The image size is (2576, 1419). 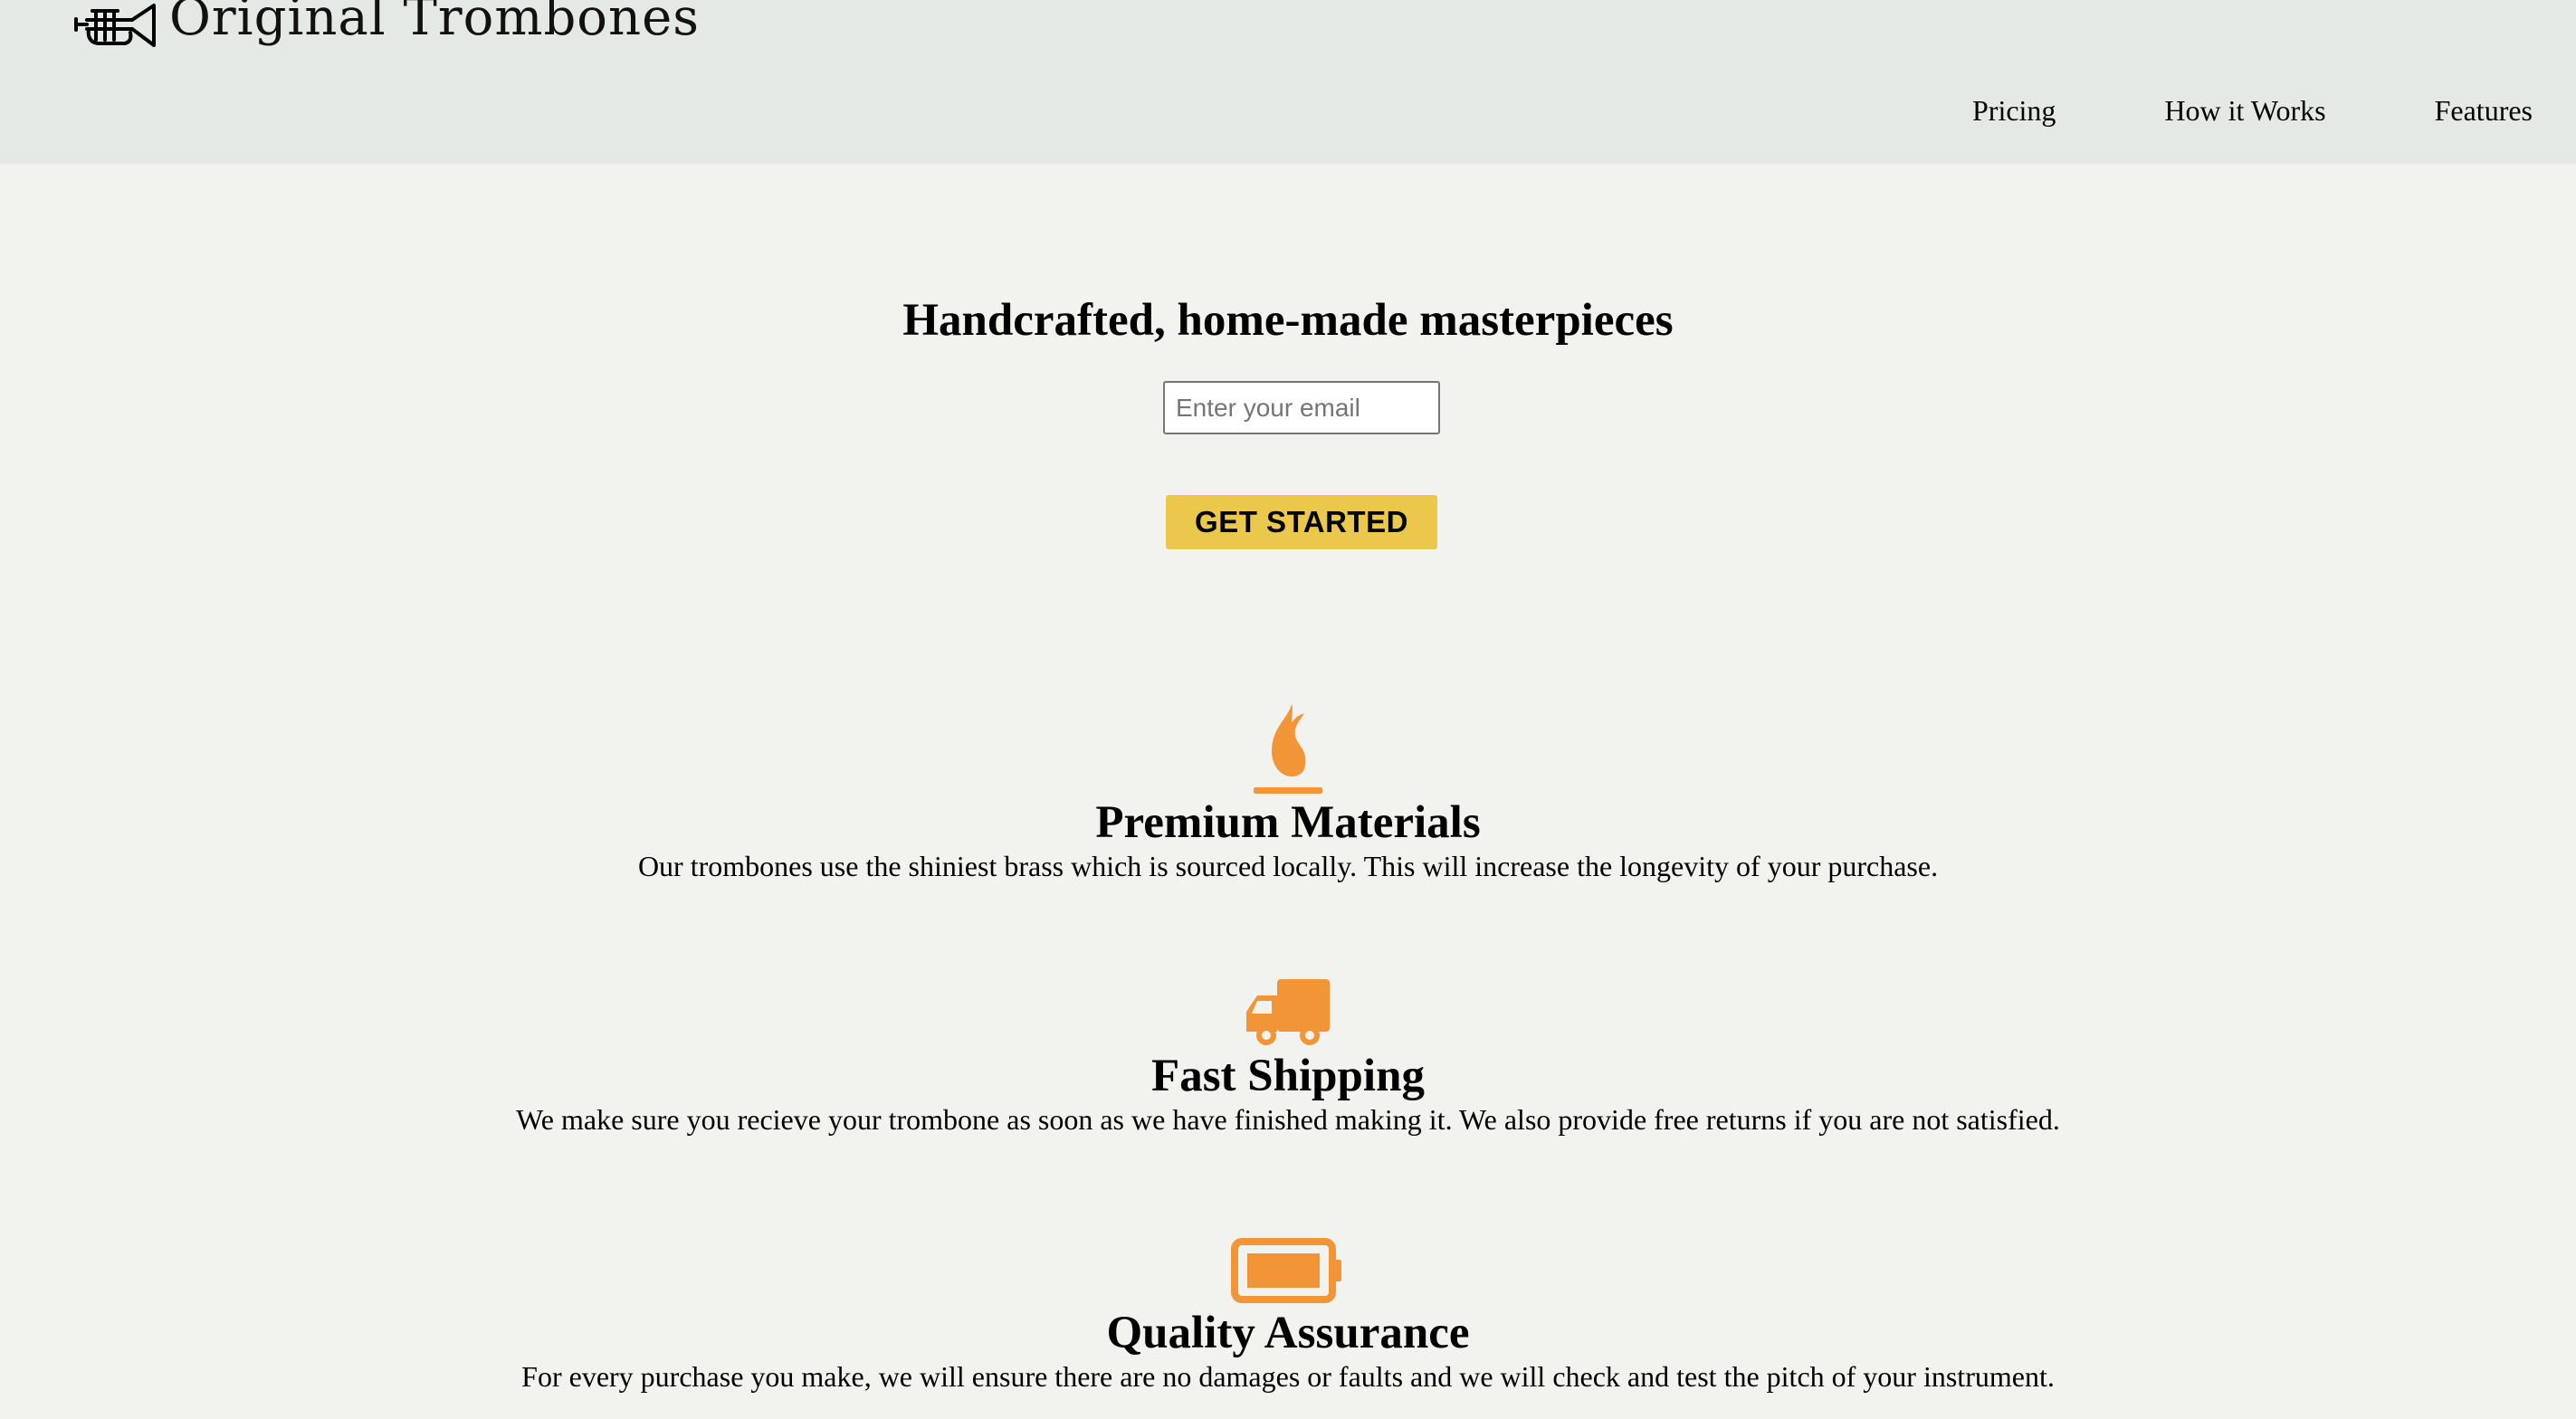 I want to click on brand-name: Original Trombones, so click(x=435, y=24).